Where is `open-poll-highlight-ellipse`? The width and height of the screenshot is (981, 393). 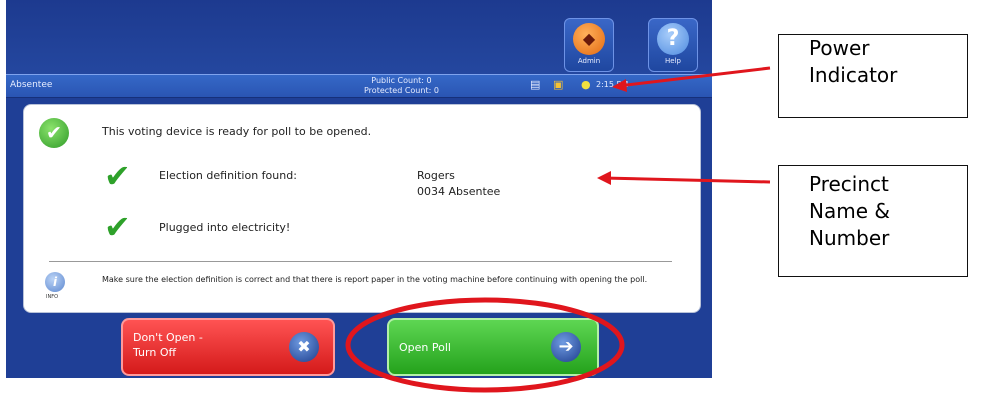 open-poll-highlight-ellipse is located at coordinates (485, 345).